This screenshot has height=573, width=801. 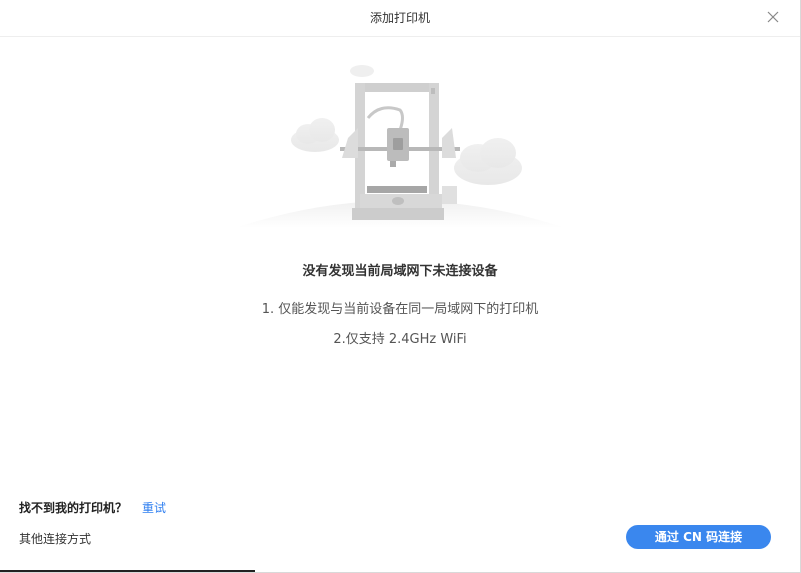 What do you see at coordinates (400, 339) in the screenshot?
I see `hint-wifi-band: 2.仅支持 2.4GHz WiFi` at bounding box center [400, 339].